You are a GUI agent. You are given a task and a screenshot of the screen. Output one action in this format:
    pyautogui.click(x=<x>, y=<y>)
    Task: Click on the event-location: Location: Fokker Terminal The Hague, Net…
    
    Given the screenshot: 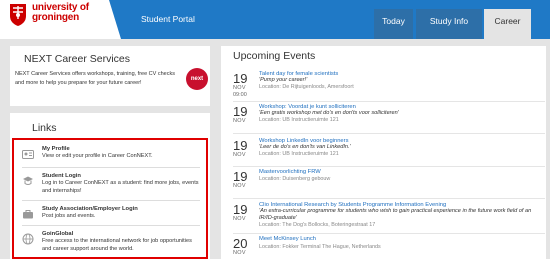 What is the action you would take?
    pyautogui.click(x=320, y=247)
    